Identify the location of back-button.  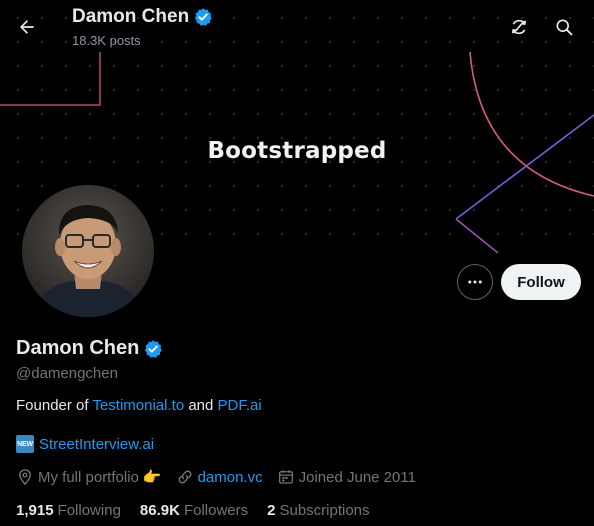
(27, 27).